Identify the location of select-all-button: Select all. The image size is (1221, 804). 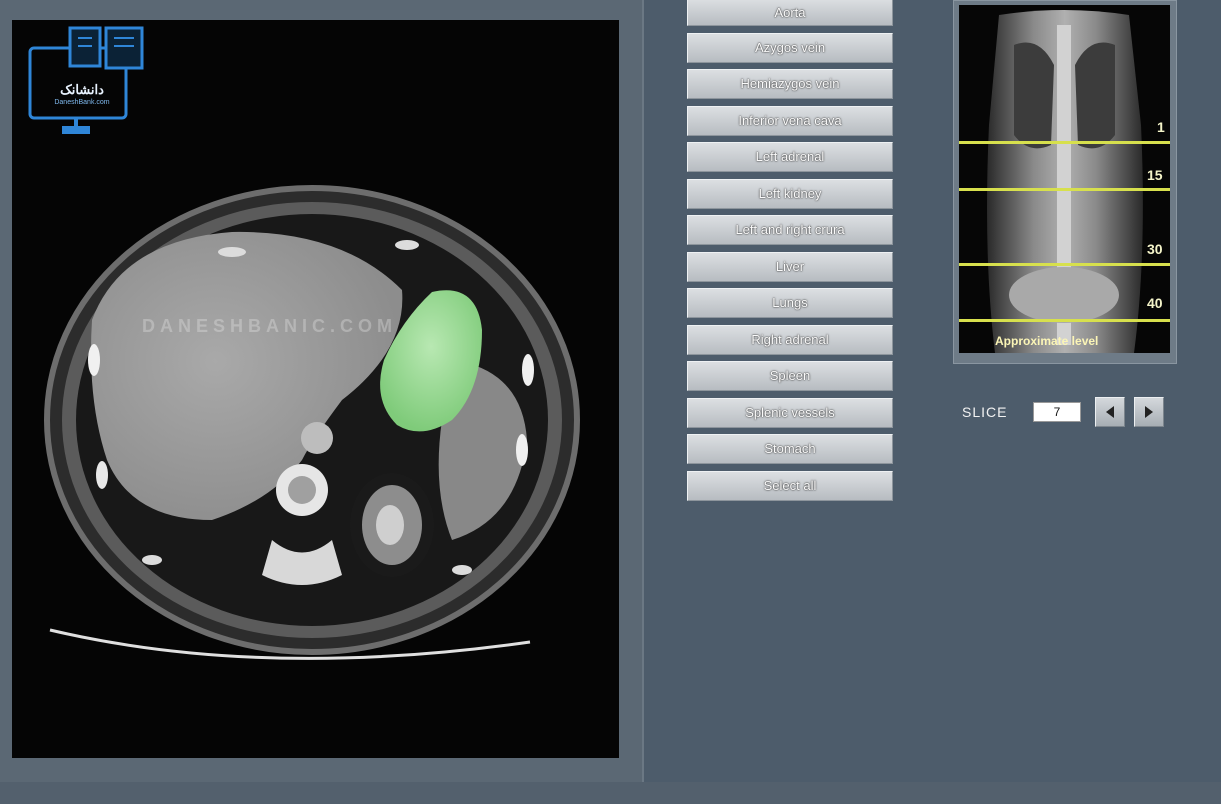
(790, 485).